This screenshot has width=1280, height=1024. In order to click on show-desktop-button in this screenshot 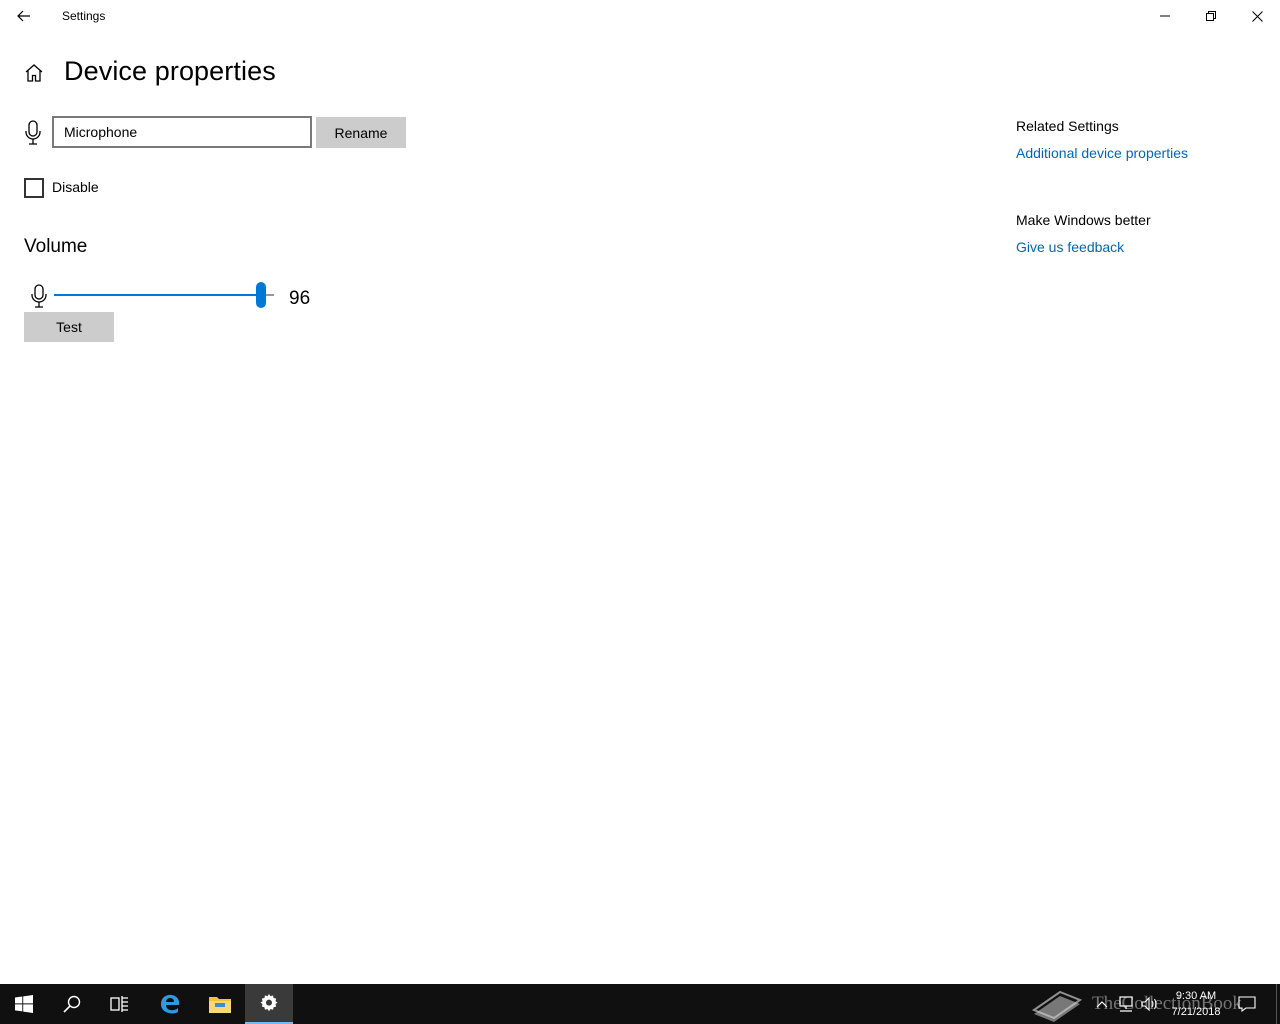, I will do `click(1278, 1004)`.